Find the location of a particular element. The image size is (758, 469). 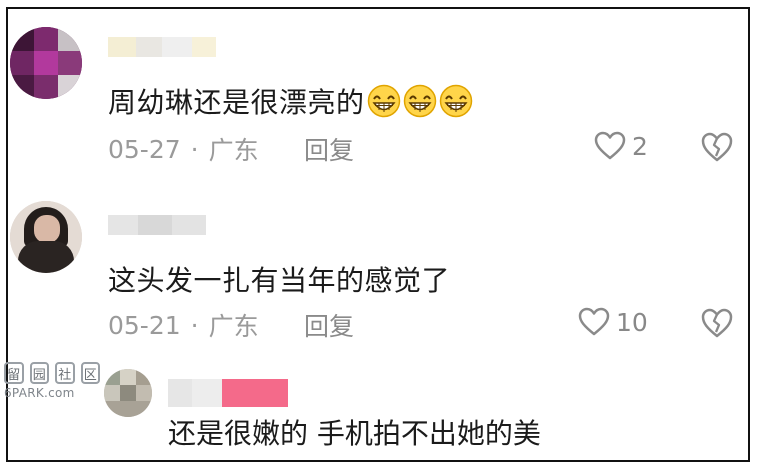

comment-text: 周幼琳还是很漂亮的 is located at coordinates (290, 101).